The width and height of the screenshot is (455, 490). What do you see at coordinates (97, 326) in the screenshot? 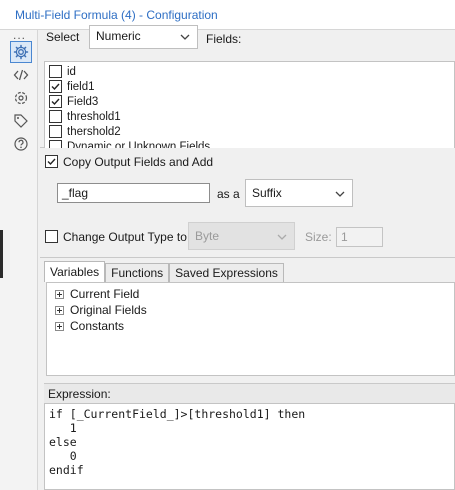
I see `tree-item-label: Constants` at bounding box center [97, 326].